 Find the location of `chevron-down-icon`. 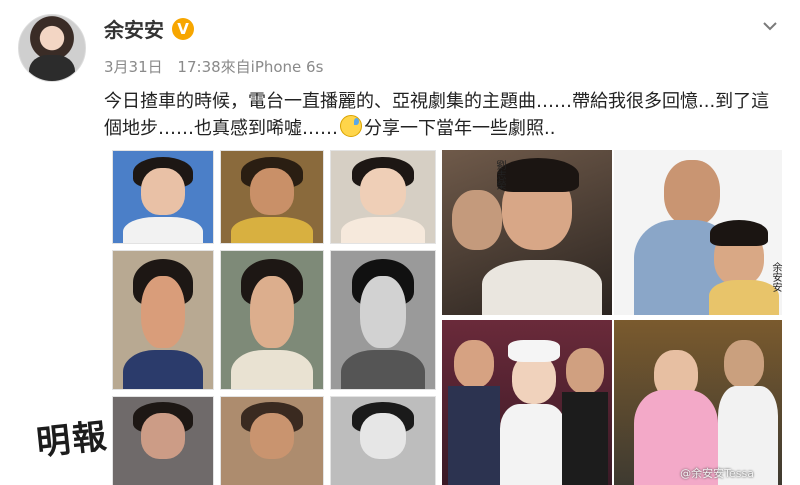

chevron-down-icon is located at coordinates (770, 26).